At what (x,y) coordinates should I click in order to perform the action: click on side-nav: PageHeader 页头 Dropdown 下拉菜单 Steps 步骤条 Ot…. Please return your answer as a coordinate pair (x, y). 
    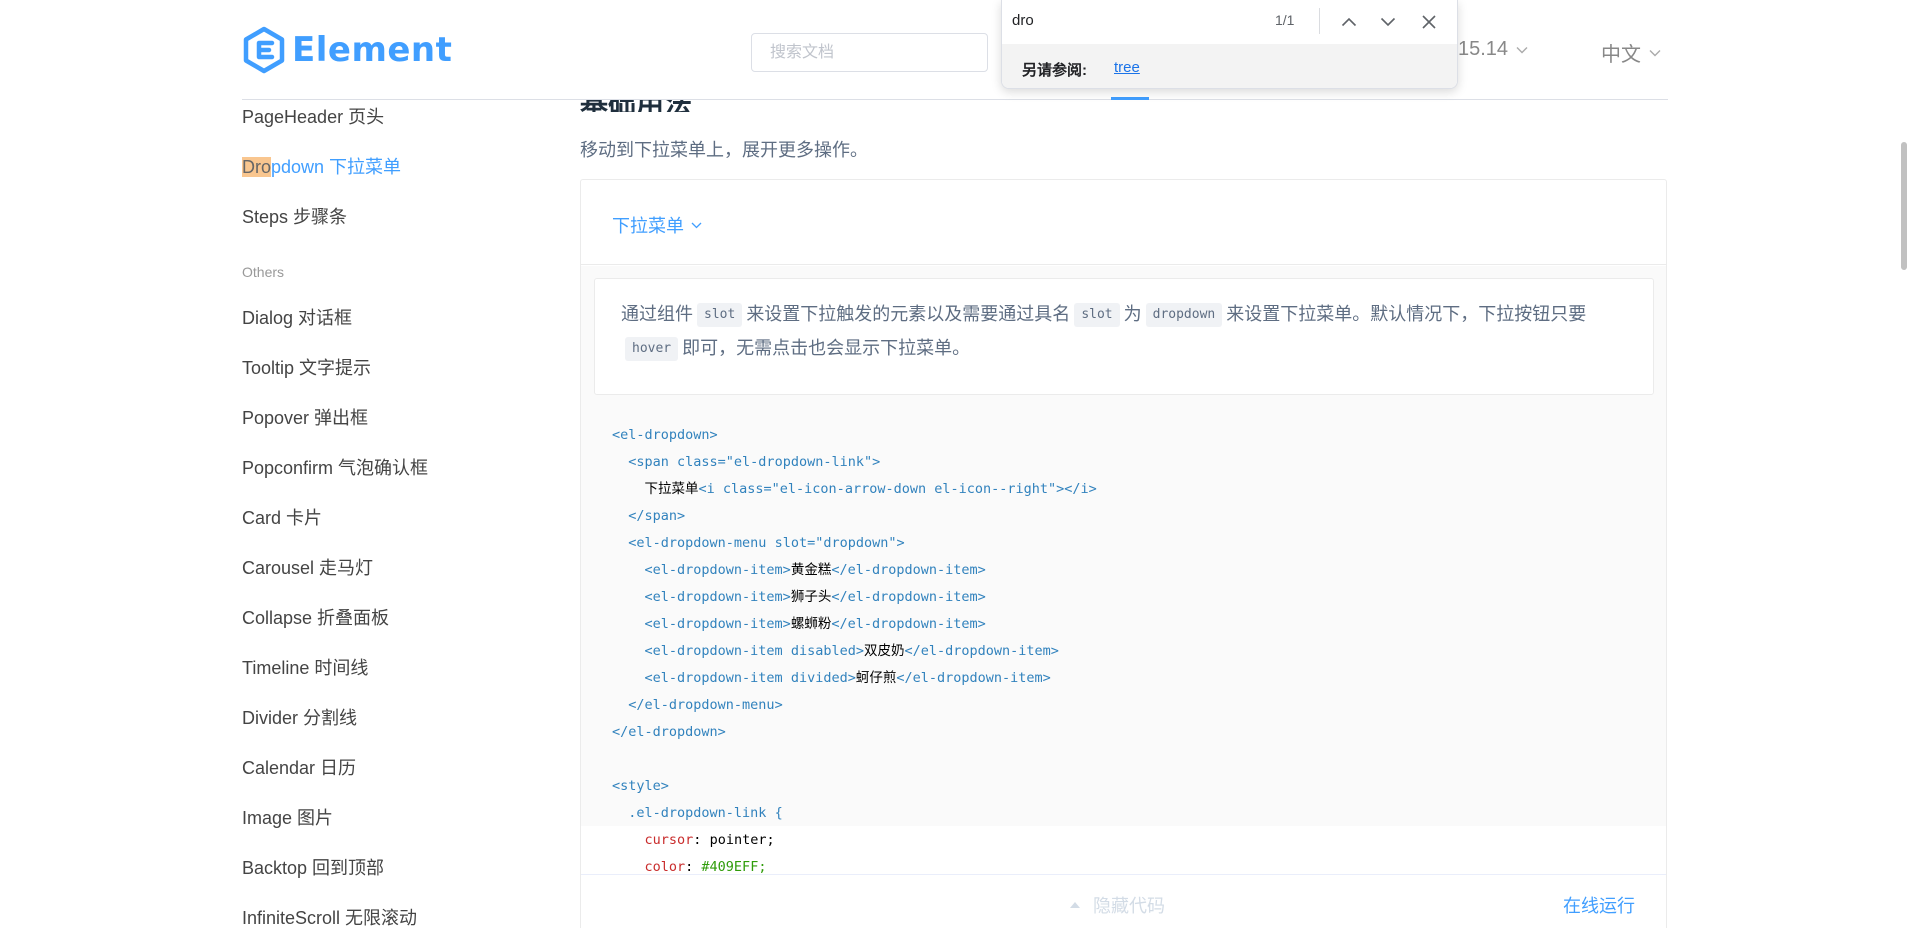
    Looking at the image, I should click on (392, 514).